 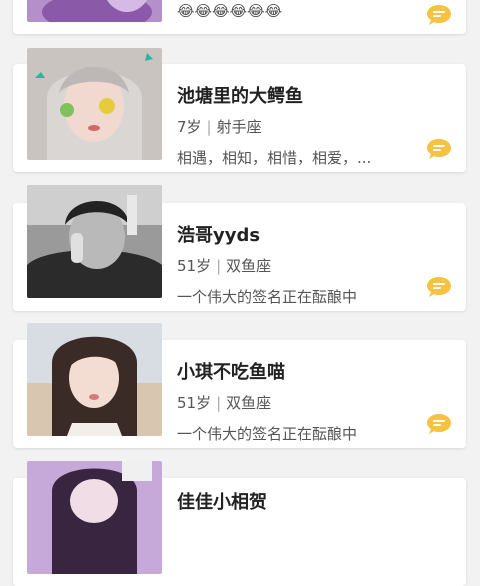 I want to click on user-name: 池塘里的大鳄鱼, so click(x=240, y=96).